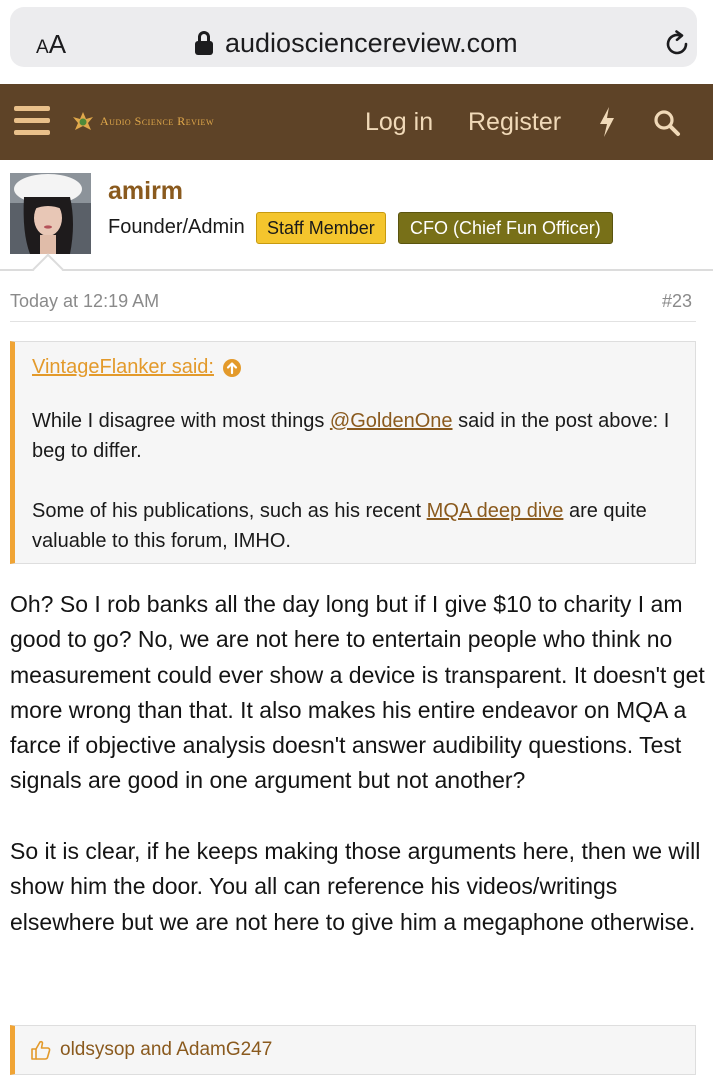 Image resolution: width=713 pixels, height=1080 pixels. What do you see at coordinates (166, 1050) in the screenshot?
I see `reactions-text: oldsysop and AdamG247` at bounding box center [166, 1050].